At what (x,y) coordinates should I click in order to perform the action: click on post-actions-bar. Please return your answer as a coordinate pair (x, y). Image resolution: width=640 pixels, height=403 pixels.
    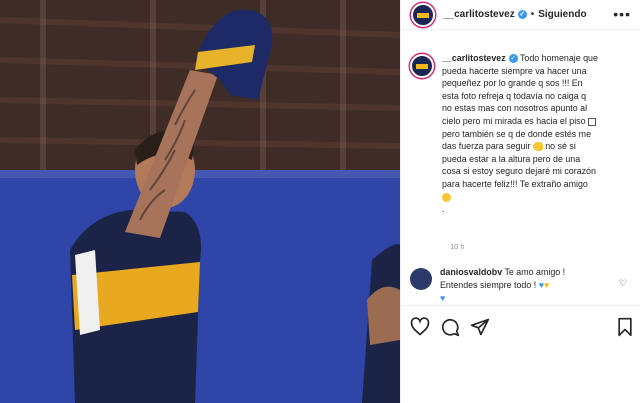
    Looking at the image, I should click on (520, 326).